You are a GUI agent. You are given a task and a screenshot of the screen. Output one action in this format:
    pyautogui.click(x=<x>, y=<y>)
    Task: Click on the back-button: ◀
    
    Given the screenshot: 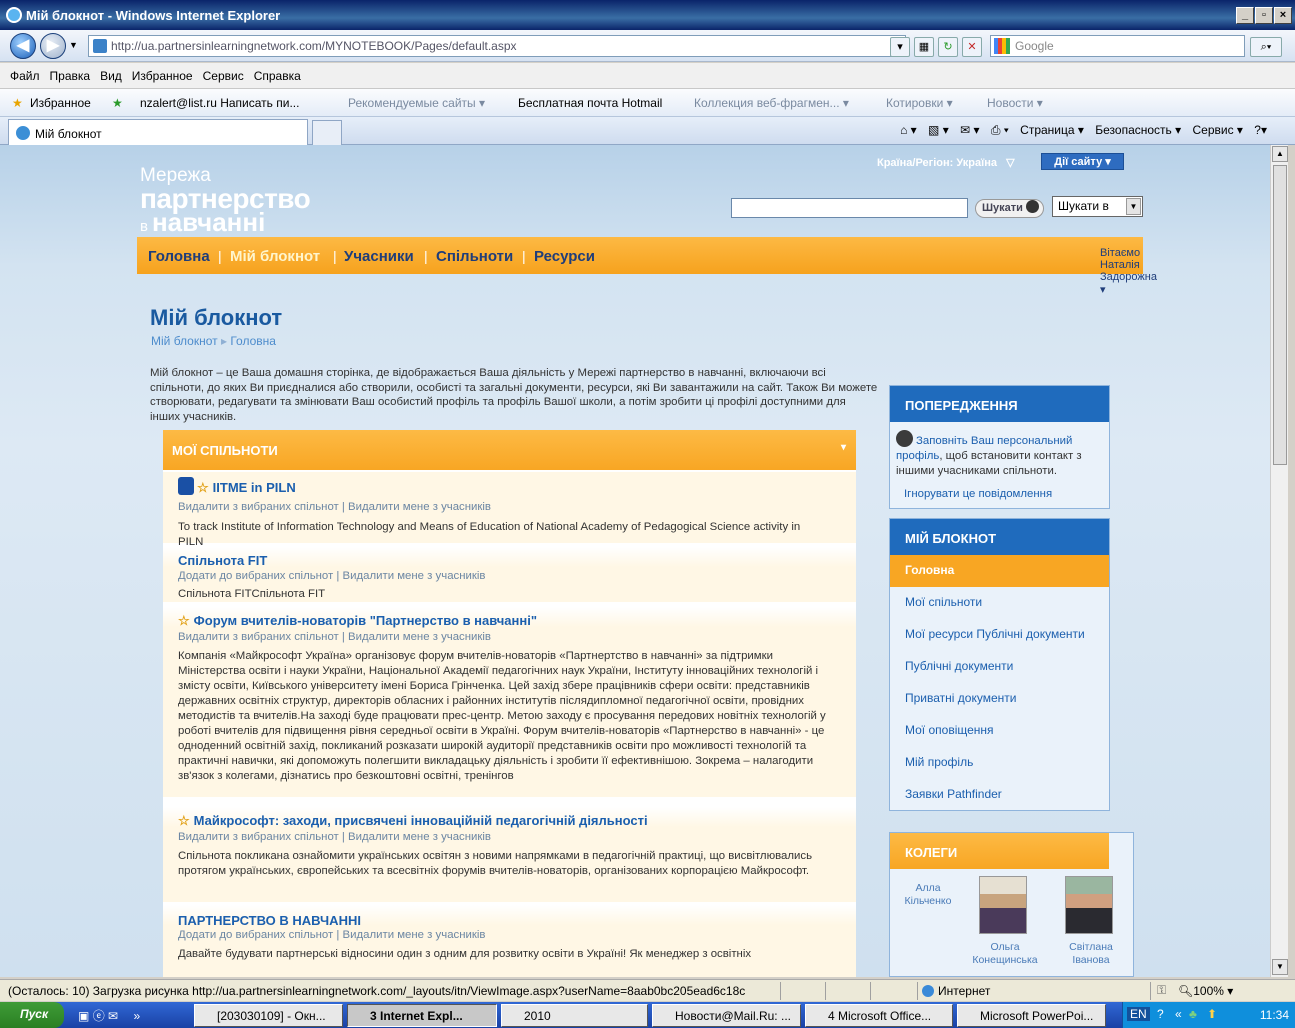 What is the action you would take?
    pyautogui.click(x=23, y=46)
    